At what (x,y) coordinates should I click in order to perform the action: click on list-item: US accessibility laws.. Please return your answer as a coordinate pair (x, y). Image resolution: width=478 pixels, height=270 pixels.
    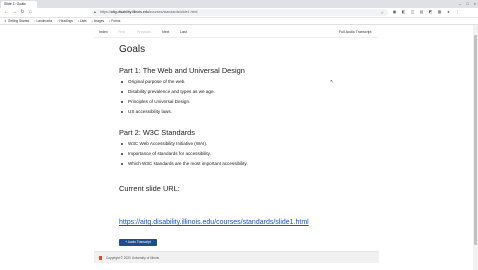
    Looking at the image, I should click on (167, 112).